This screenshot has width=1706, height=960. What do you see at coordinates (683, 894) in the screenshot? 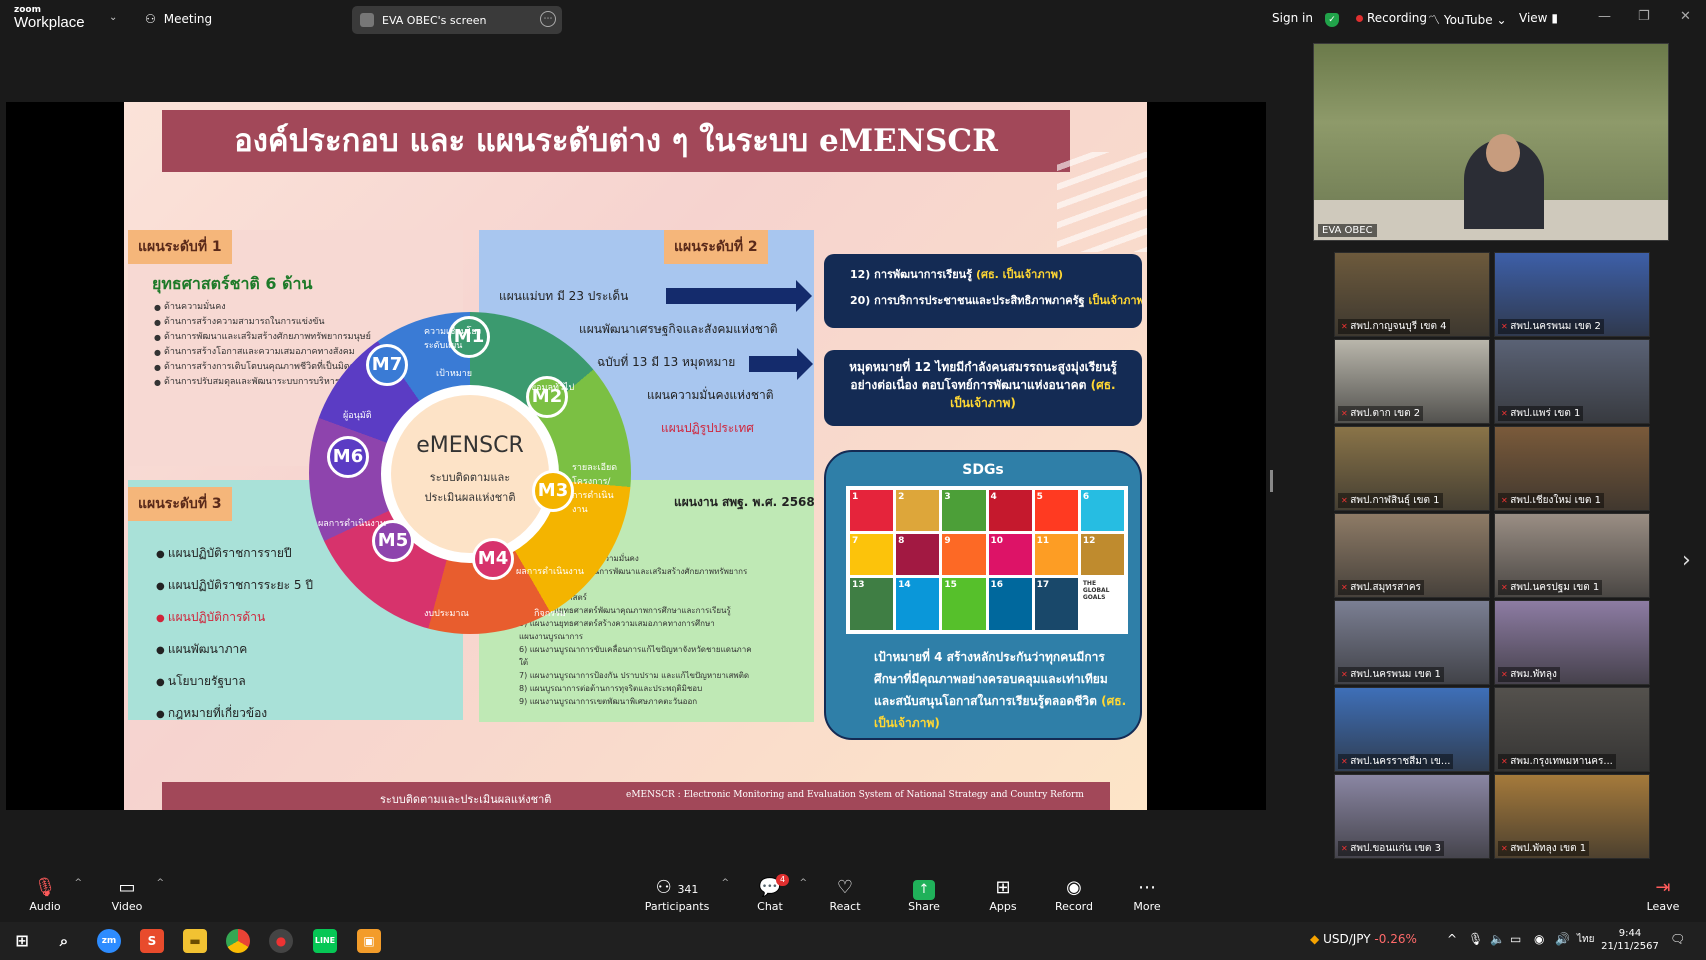
I see `participants-button: ⚇ 341 Participants ^` at bounding box center [683, 894].